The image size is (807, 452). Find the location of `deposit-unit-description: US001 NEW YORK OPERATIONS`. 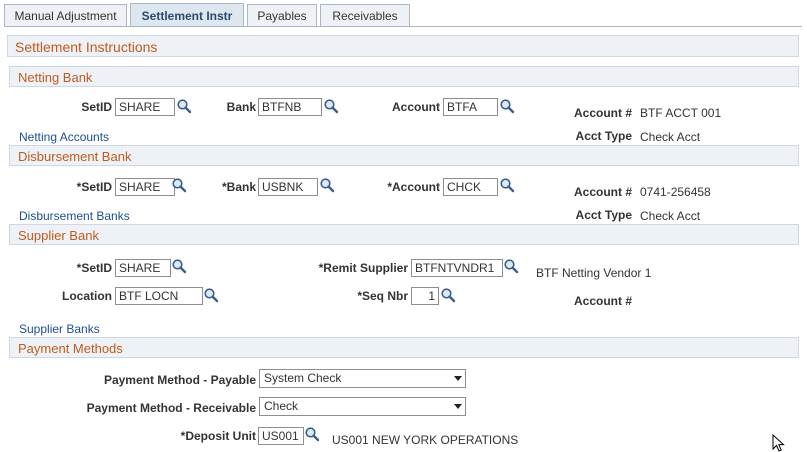

deposit-unit-description: US001 NEW YORK OPERATIONS is located at coordinates (425, 440).